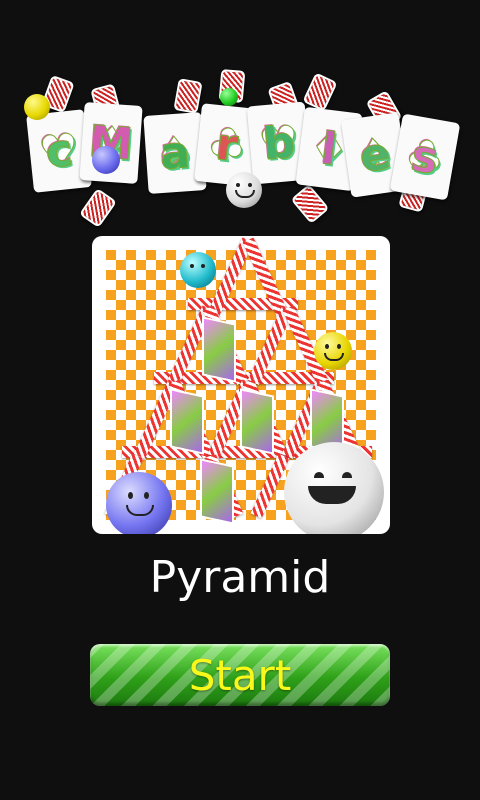  Describe the element at coordinates (198, 270) in the screenshot. I see `cyan-marble-icon` at that location.